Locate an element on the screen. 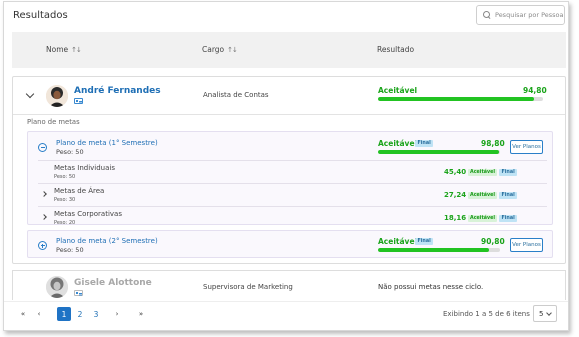  goal-score: 27,24 is located at coordinates (455, 195).